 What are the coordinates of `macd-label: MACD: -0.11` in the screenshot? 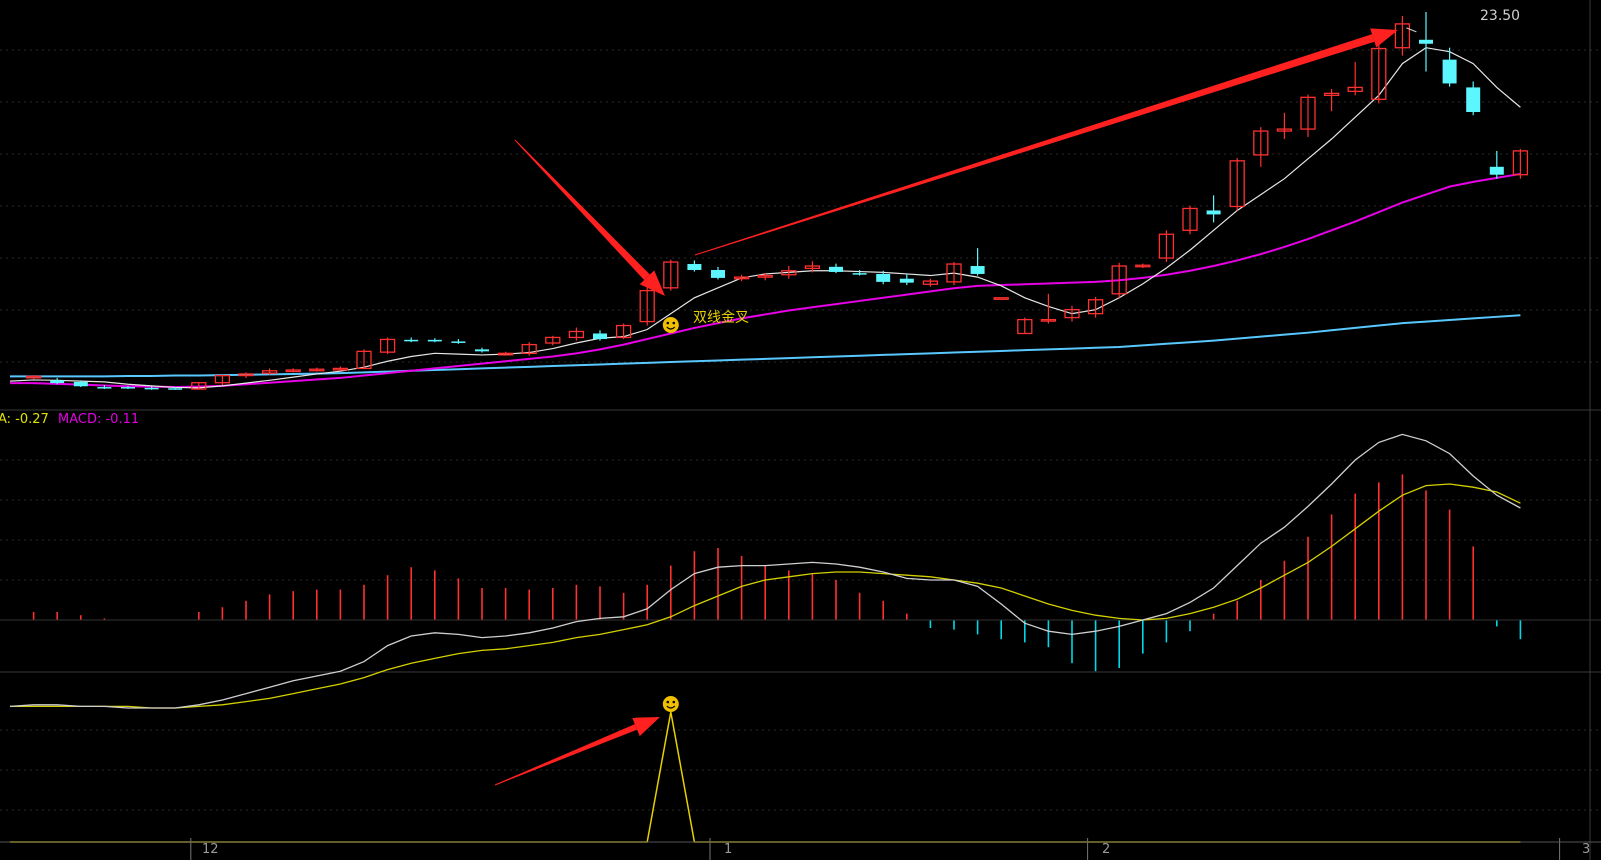 It's located at (99, 419).